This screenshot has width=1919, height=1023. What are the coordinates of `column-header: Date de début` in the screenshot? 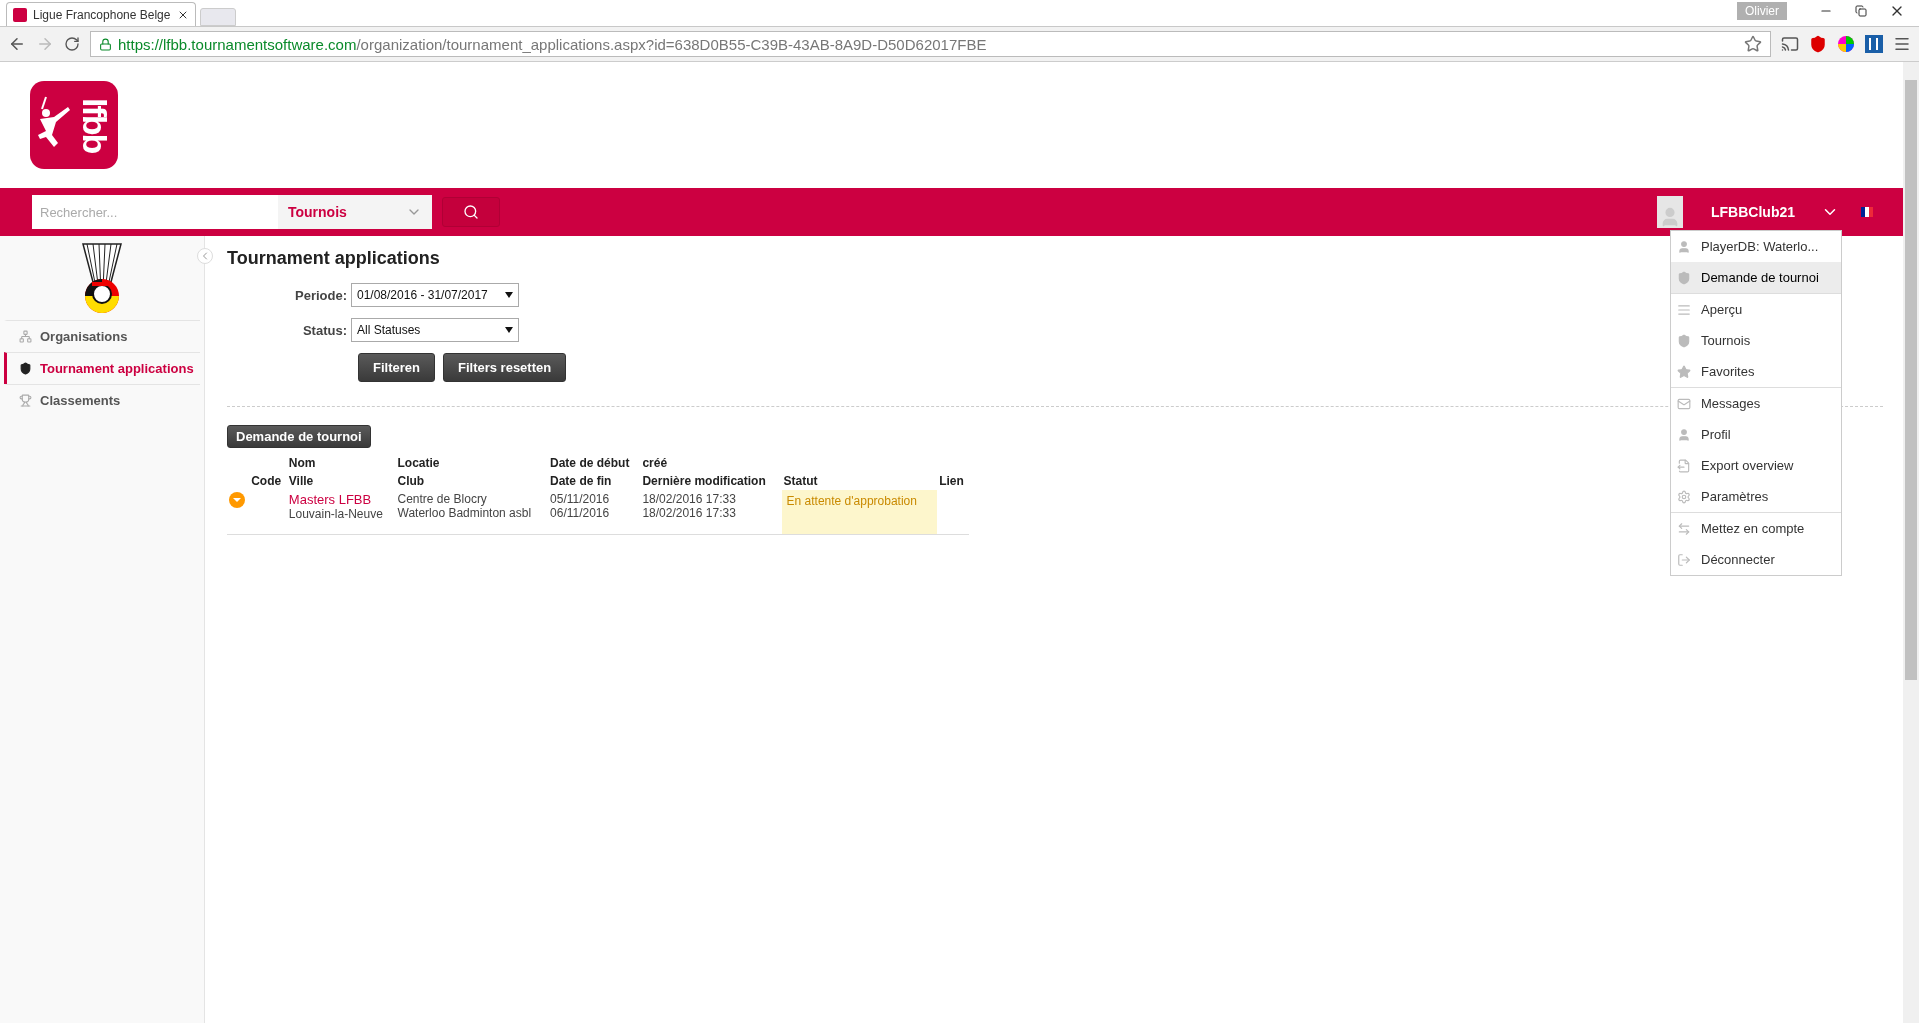 It's located at (590, 463).